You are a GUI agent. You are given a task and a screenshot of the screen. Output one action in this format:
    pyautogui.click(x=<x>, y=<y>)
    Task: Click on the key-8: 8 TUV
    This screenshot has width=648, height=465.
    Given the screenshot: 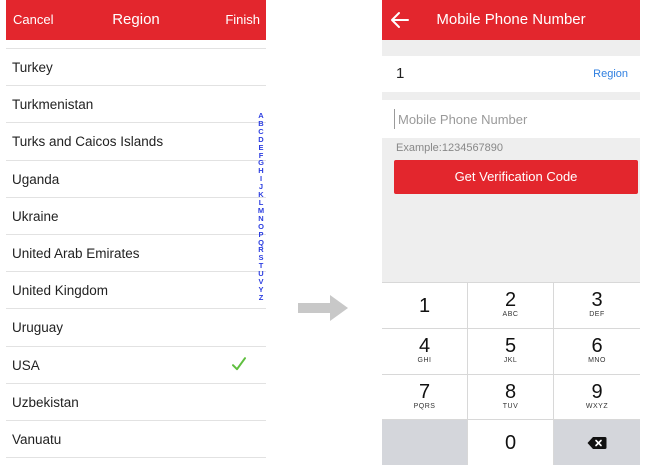 What is the action you would take?
    pyautogui.click(x=511, y=396)
    